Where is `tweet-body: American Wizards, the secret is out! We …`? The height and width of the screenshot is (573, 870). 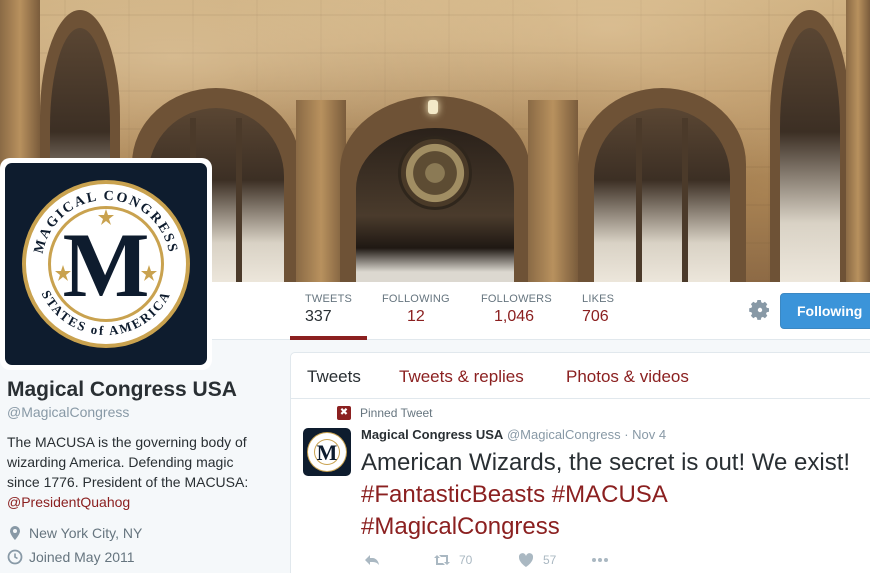 tweet-body: American Wizards, the secret is out! We … is located at coordinates (606, 462).